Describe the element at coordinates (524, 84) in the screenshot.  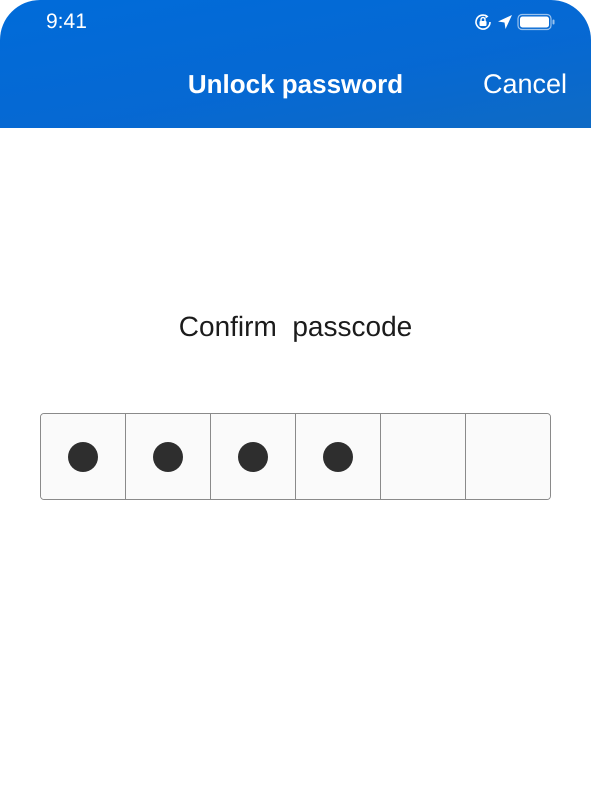
I see `cancel-button: Cancel` at that location.